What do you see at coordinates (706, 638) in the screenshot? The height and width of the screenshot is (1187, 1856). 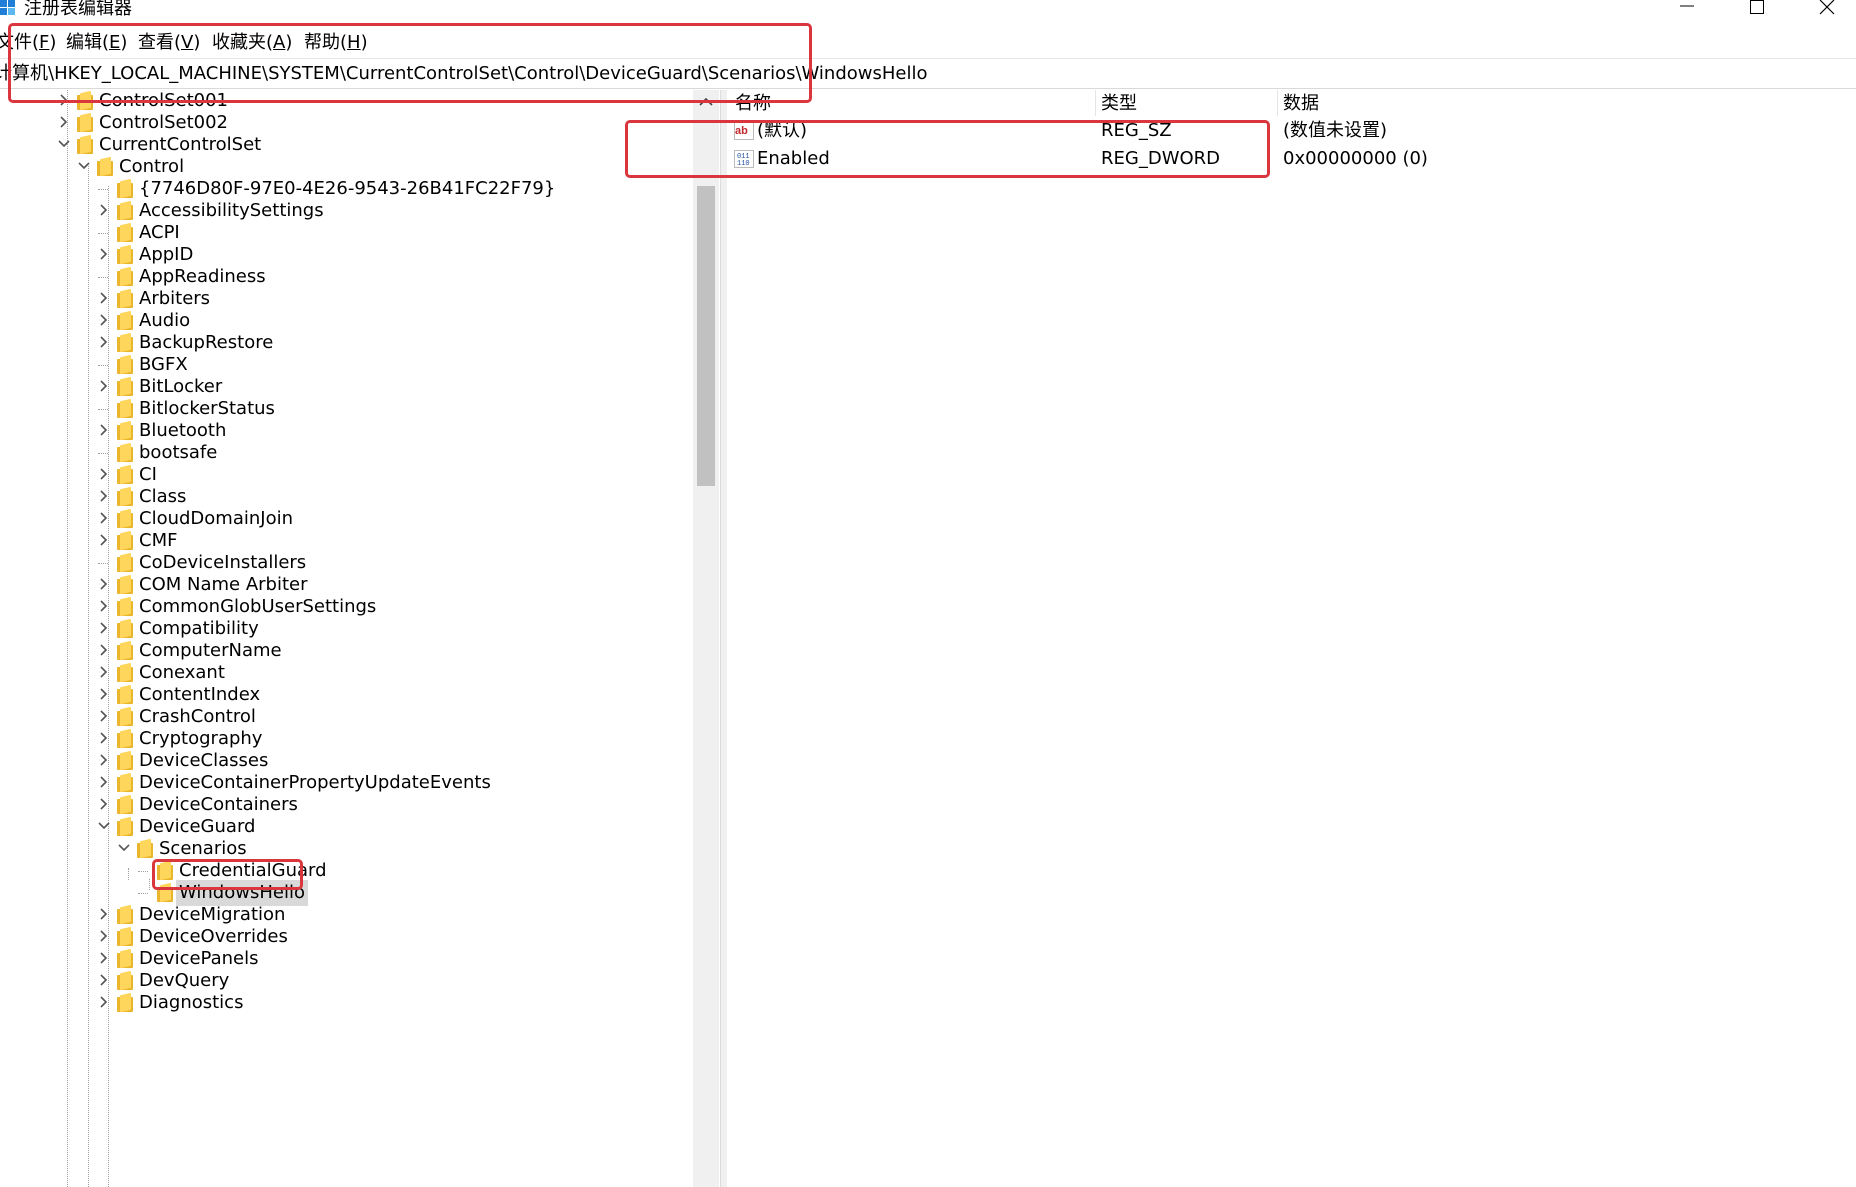 I see `tree-scrollbar` at bounding box center [706, 638].